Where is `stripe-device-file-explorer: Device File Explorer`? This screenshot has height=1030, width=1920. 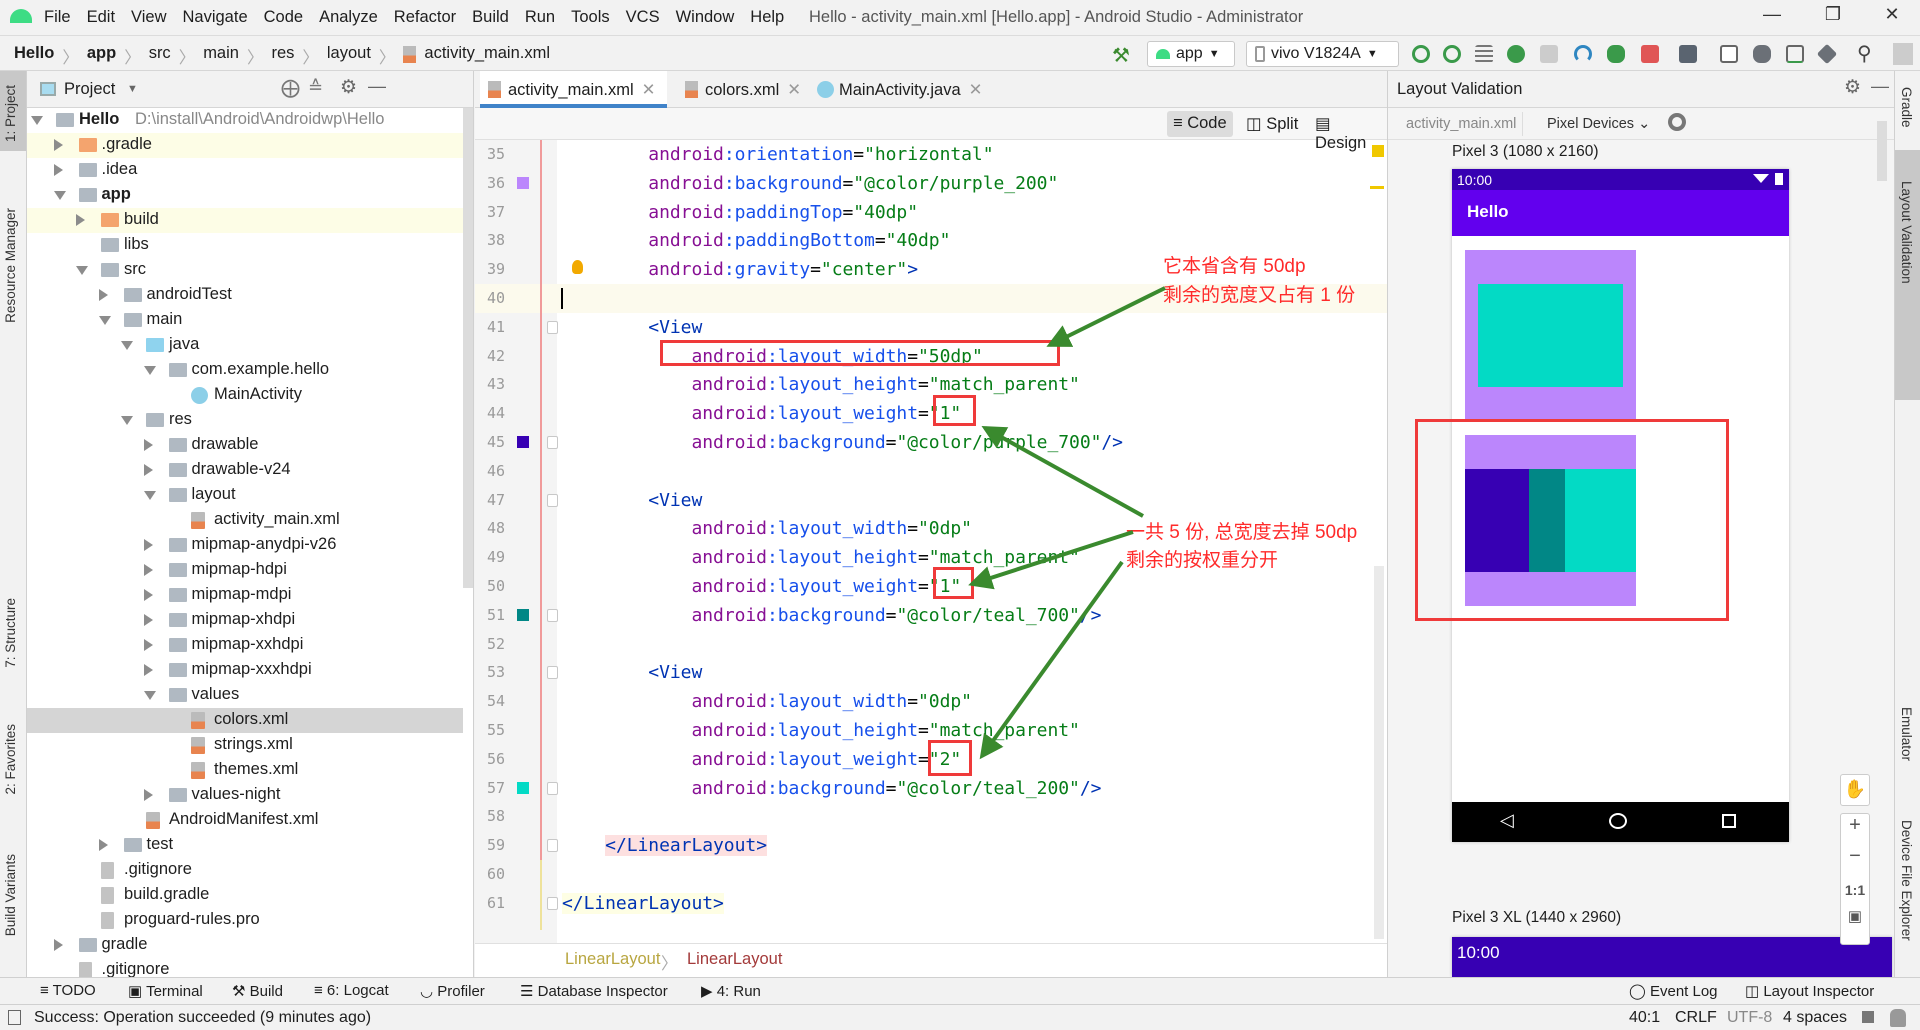 stripe-device-file-explorer: Device File Explorer is located at coordinates (1906, 880).